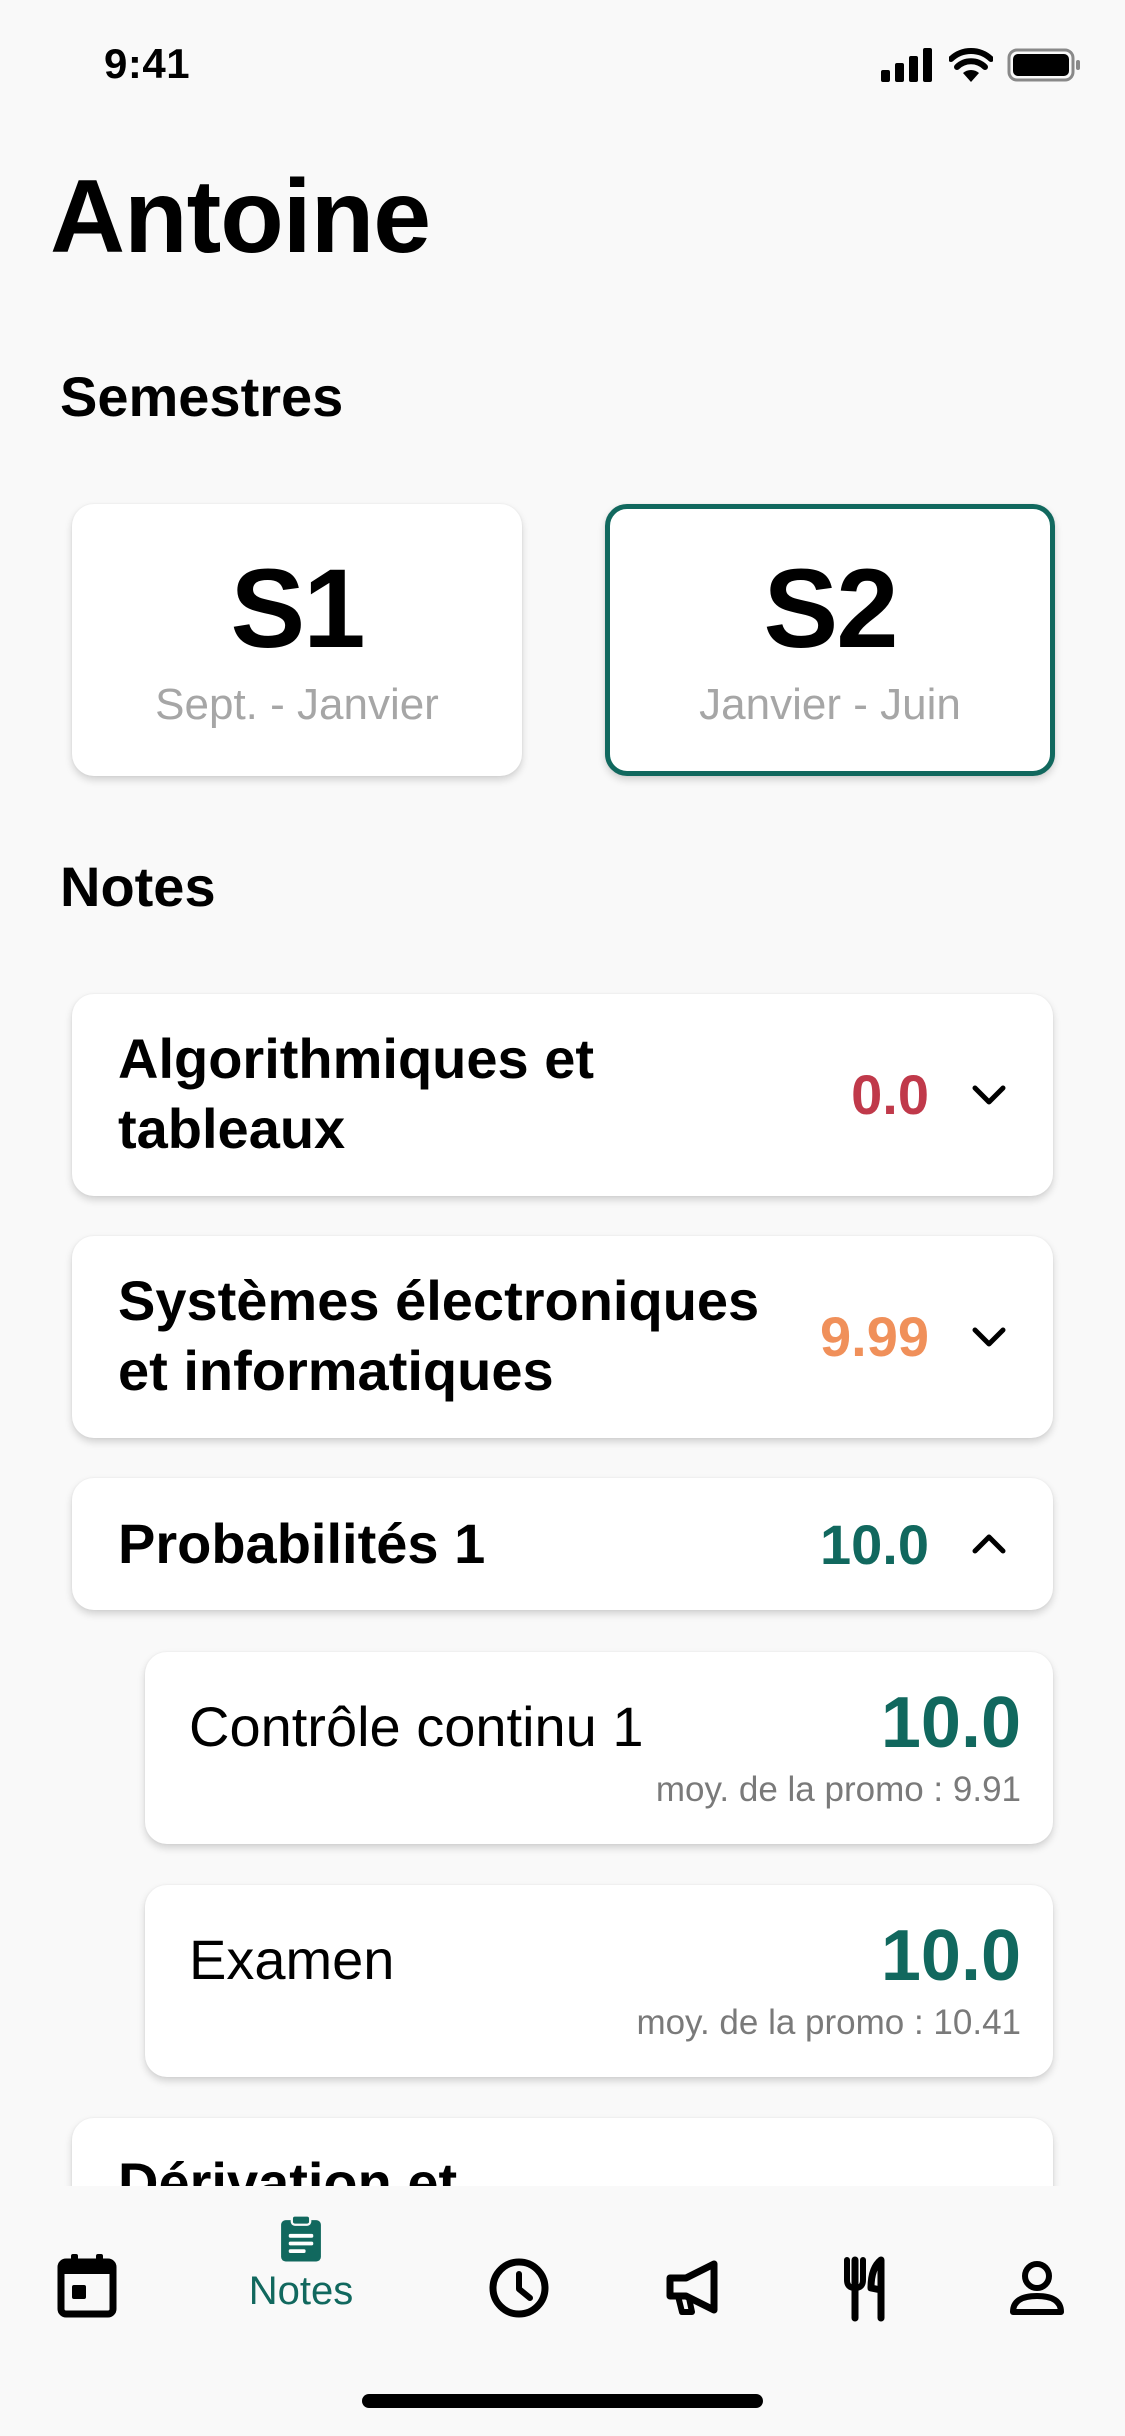 Image resolution: width=1125 pixels, height=2436 pixels. I want to click on person-icon, so click(1037, 2288).